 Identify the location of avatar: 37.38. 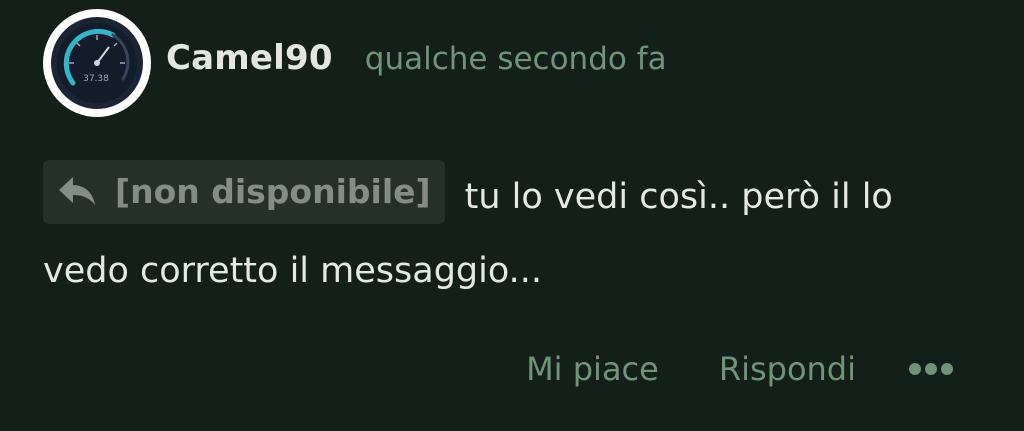
(97, 63).